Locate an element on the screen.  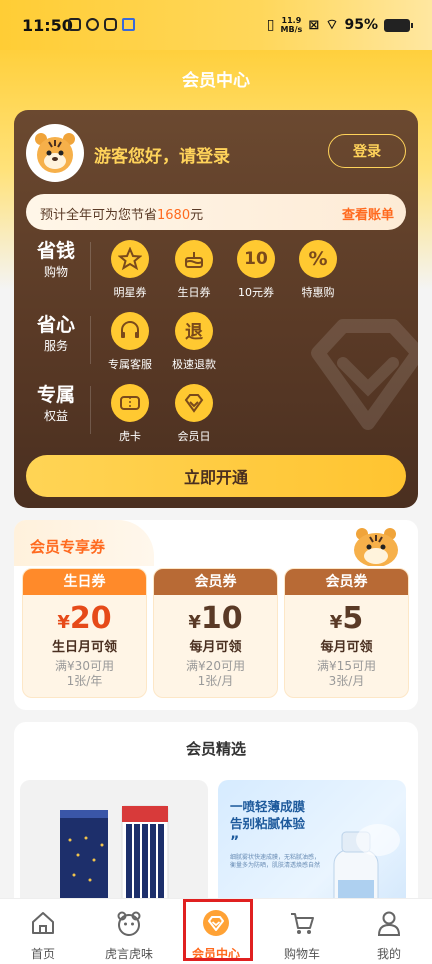
nav-cart: 购物车 is located at coordinates (302, 931).